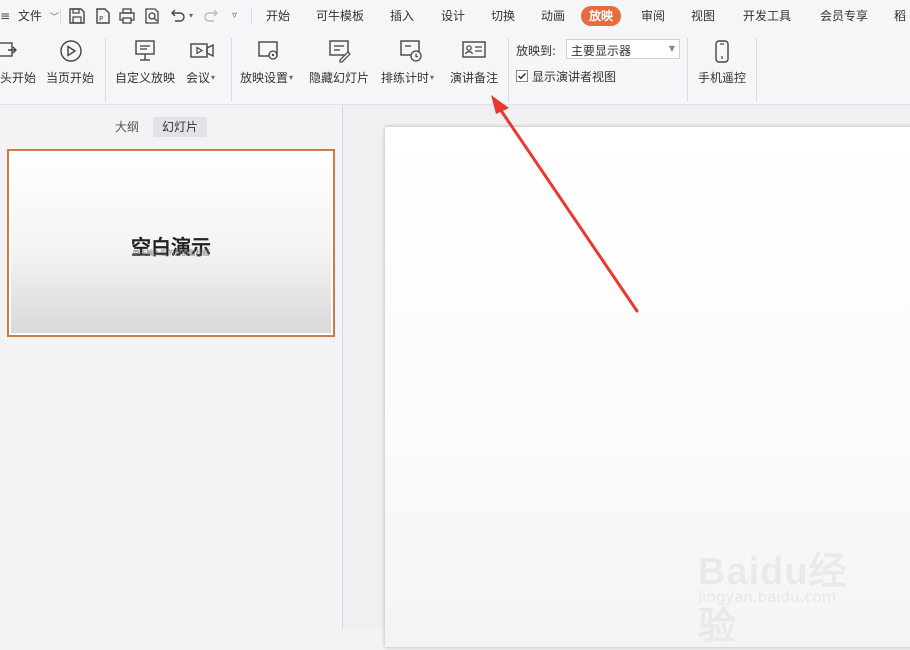 The image size is (910, 650). I want to click on tab-home: 开始, so click(278, 16).